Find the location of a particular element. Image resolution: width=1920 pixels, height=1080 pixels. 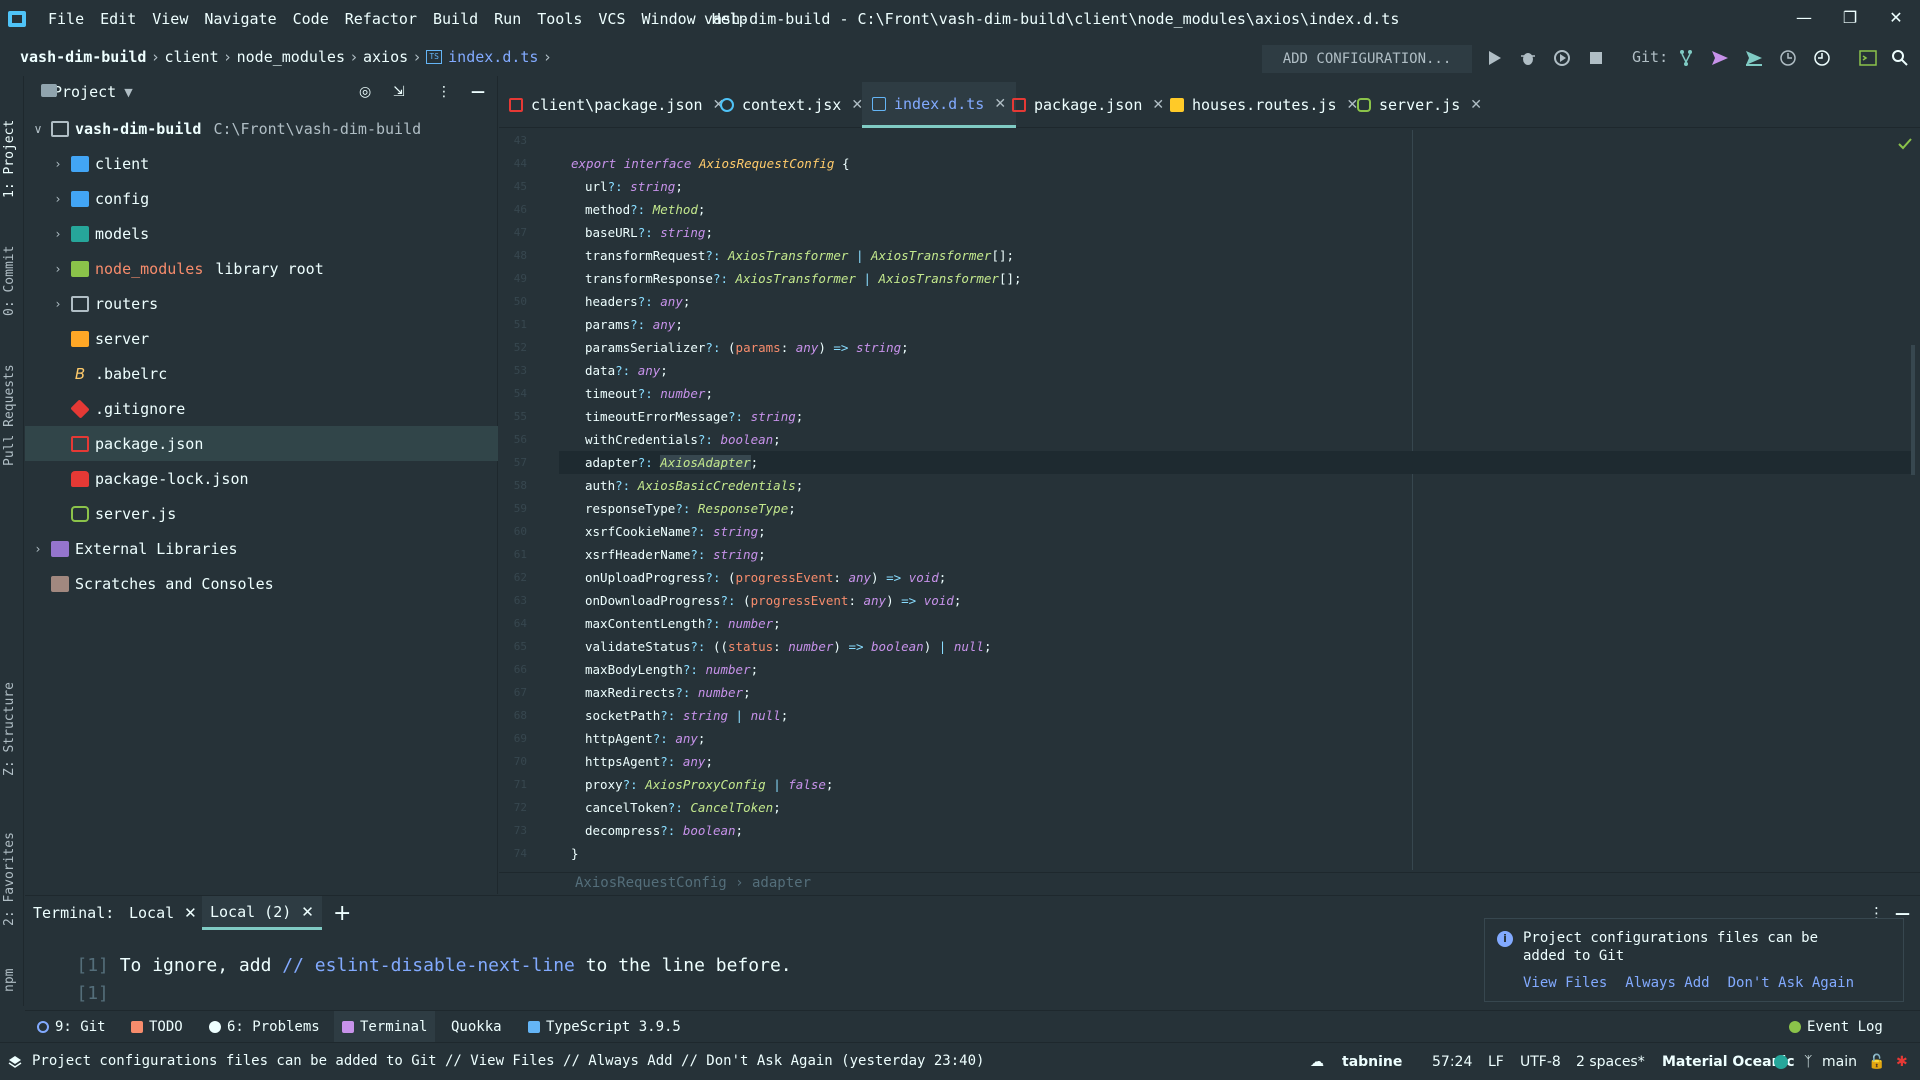

line-separator: LF is located at coordinates (1496, 1062).